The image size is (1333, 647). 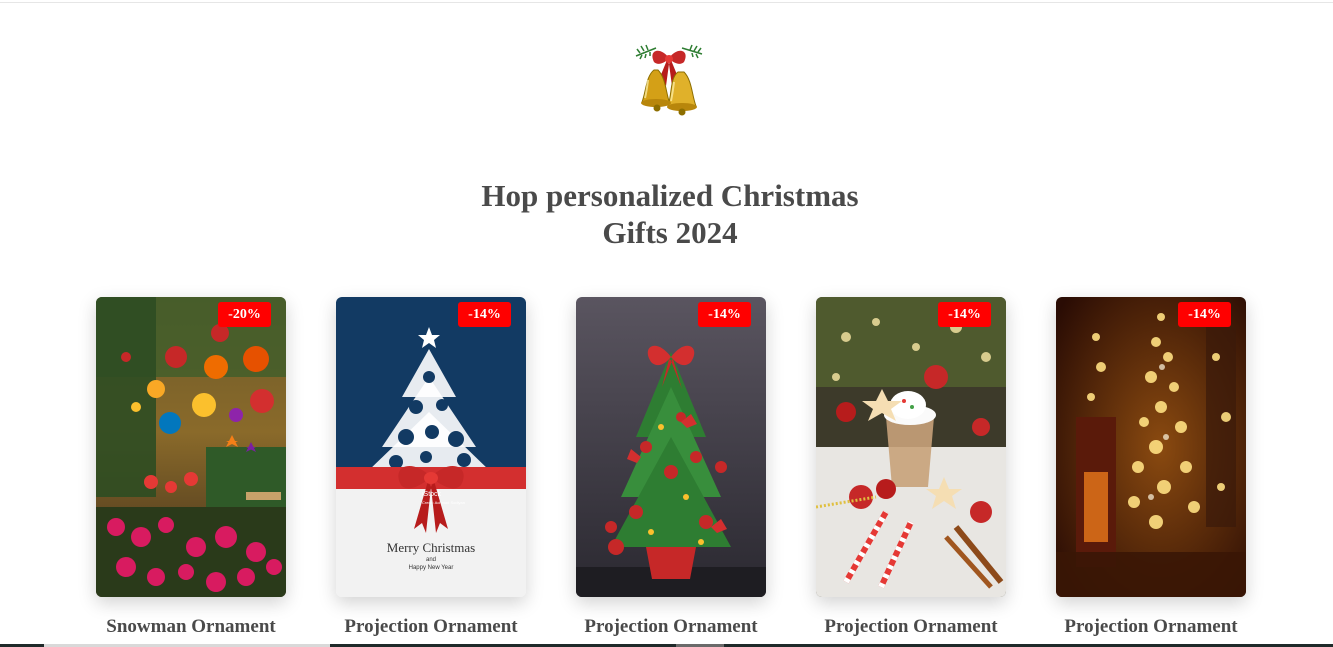 I want to click on top-divider, so click(x=666, y=2).